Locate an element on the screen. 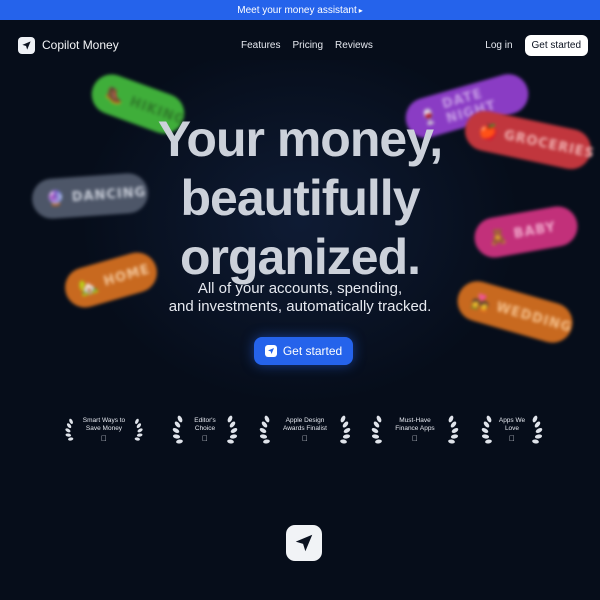  award-item: Editor's Choice  is located at coordinates (205, 430).